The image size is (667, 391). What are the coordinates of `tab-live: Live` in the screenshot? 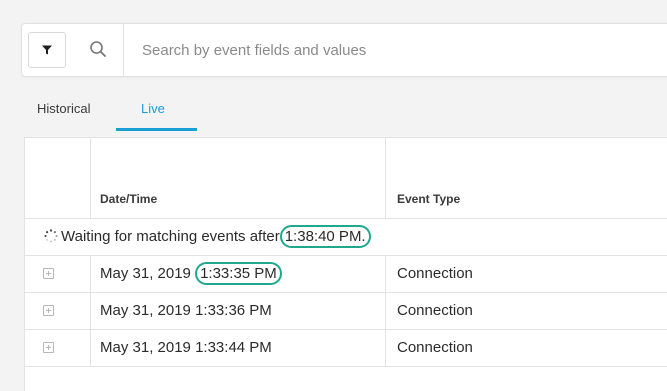 It's located at (153, 108).